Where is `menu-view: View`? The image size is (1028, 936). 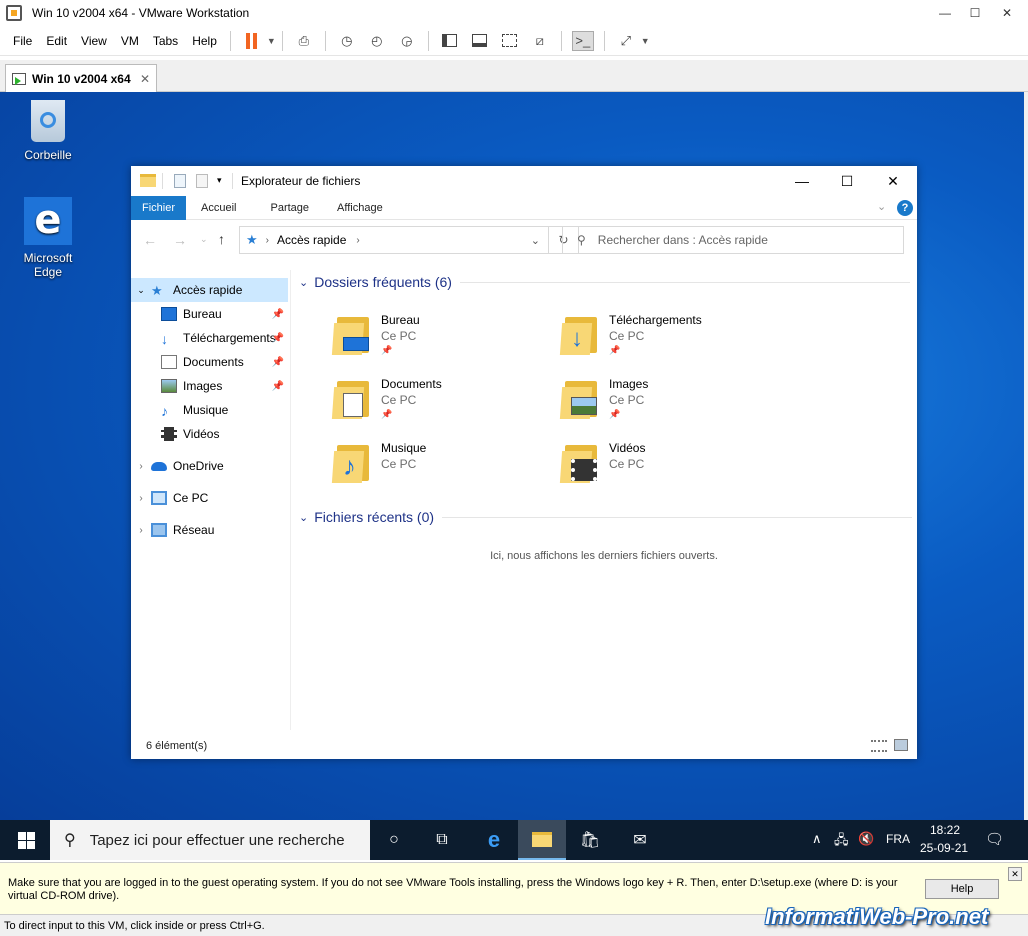 menu-view: View is located at coordinates (94, 41).